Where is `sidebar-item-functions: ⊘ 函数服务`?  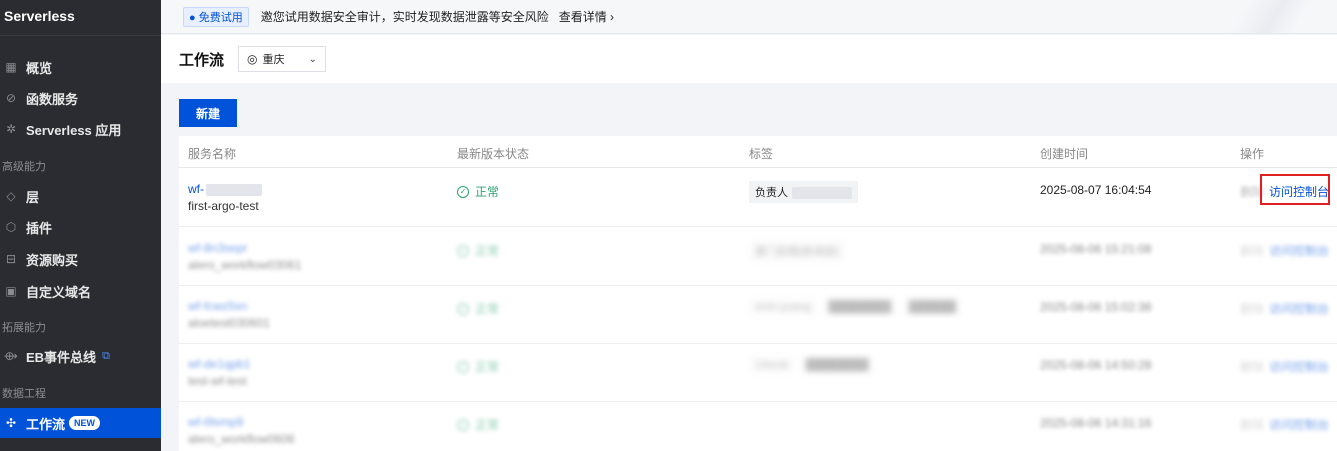 sidebar-item-functions: ⊘ 函数服务 is located at coordinates (80, 98).